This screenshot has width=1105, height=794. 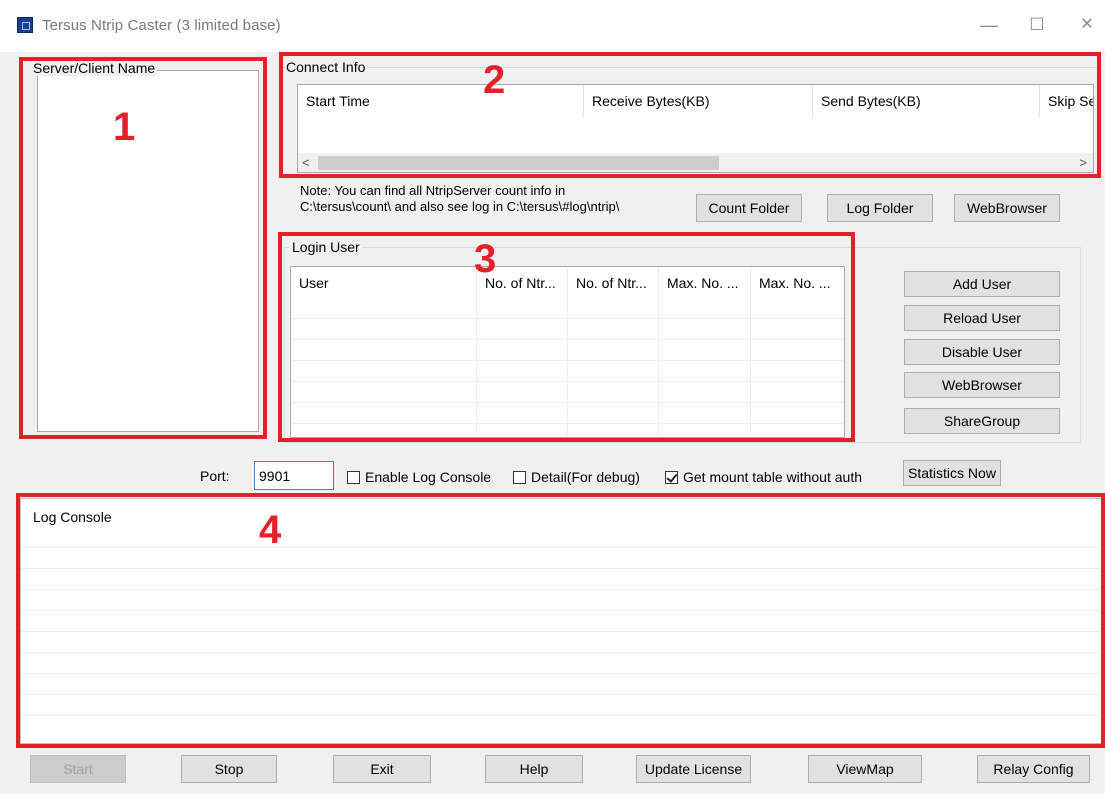 I want to click on statistics-now-button: Statistics Now, so click(x=952, y=473).